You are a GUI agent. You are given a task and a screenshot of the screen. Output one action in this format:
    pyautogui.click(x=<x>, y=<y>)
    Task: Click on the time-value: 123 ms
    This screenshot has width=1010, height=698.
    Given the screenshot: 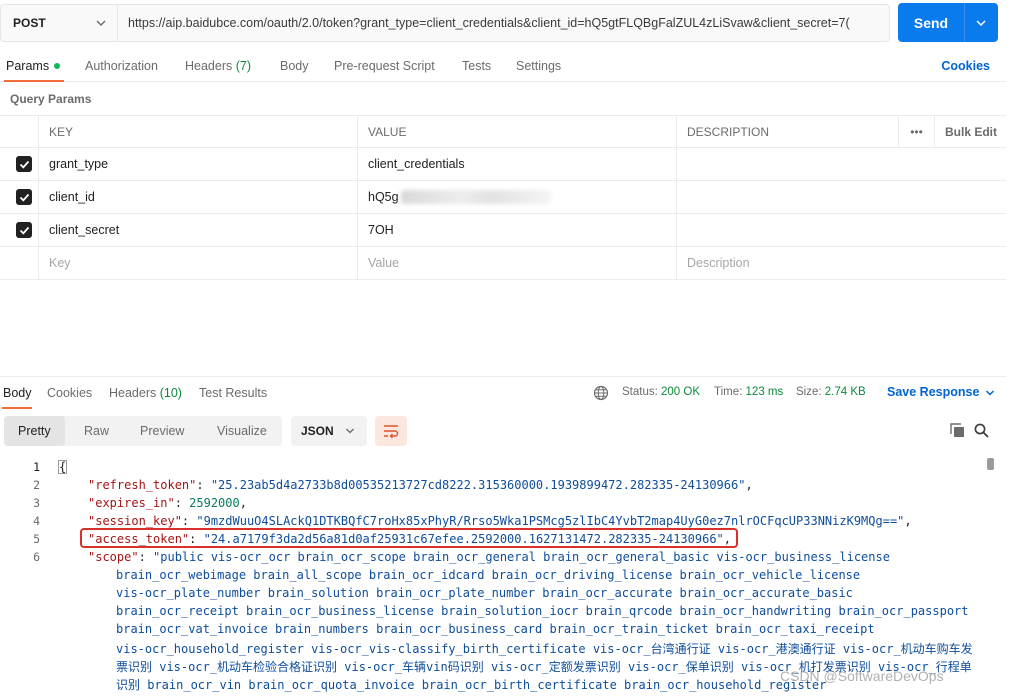 What is the action you would take?
    pyautogui.click(x=764, y=392)
    